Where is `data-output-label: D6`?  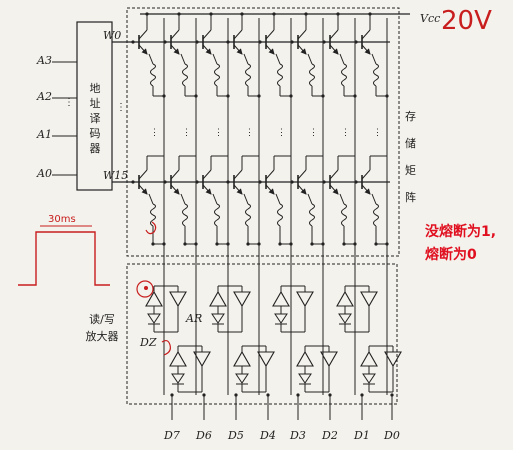 data-output-label: D6 is located at coordinates (203, 435).